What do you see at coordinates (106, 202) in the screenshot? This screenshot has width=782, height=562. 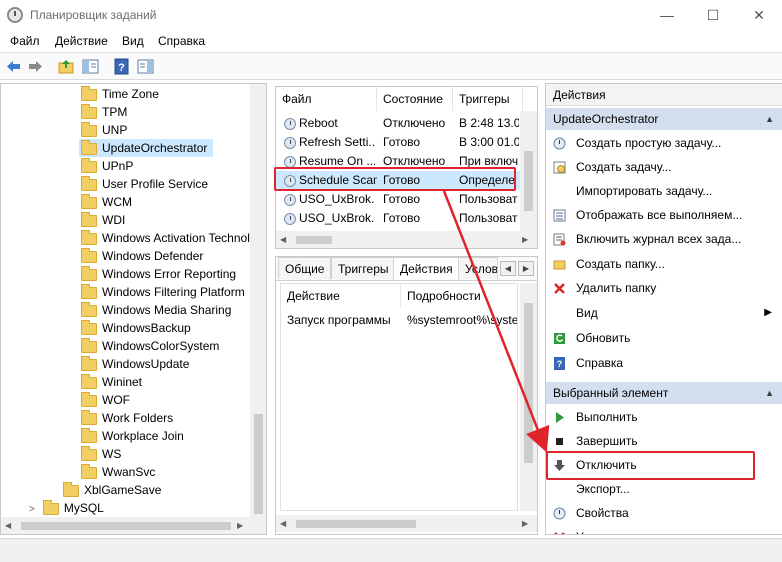 I see `tree-item: WCM` at bounding box center [106, 202].